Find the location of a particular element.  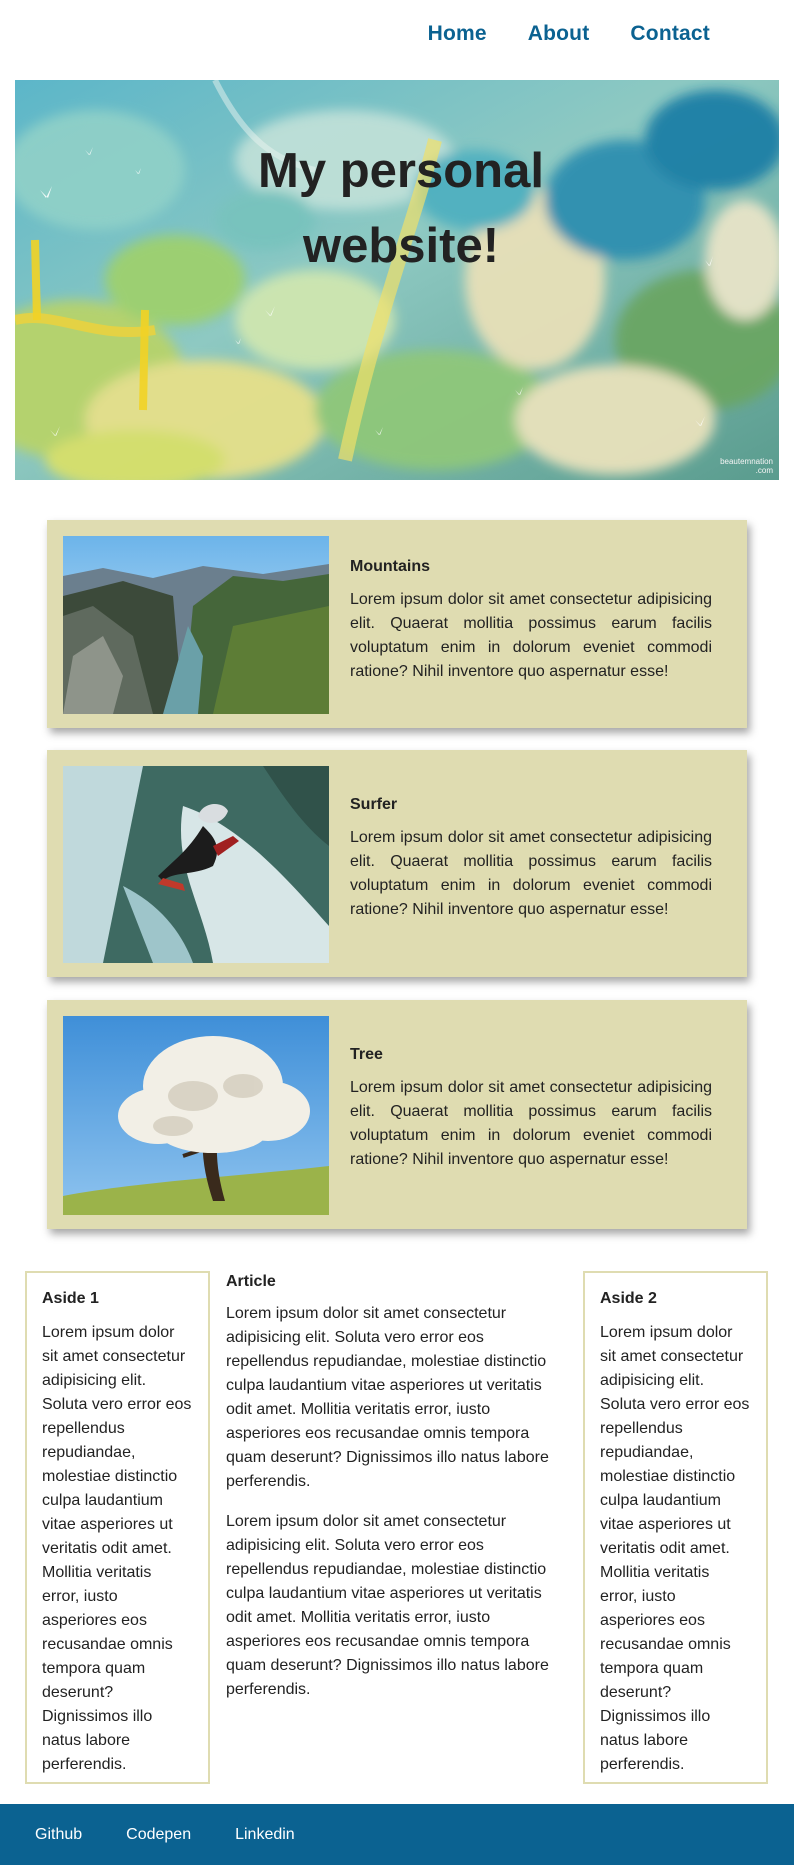

hero-watermark: beautemnation .com is located at coordinates (746, 466).